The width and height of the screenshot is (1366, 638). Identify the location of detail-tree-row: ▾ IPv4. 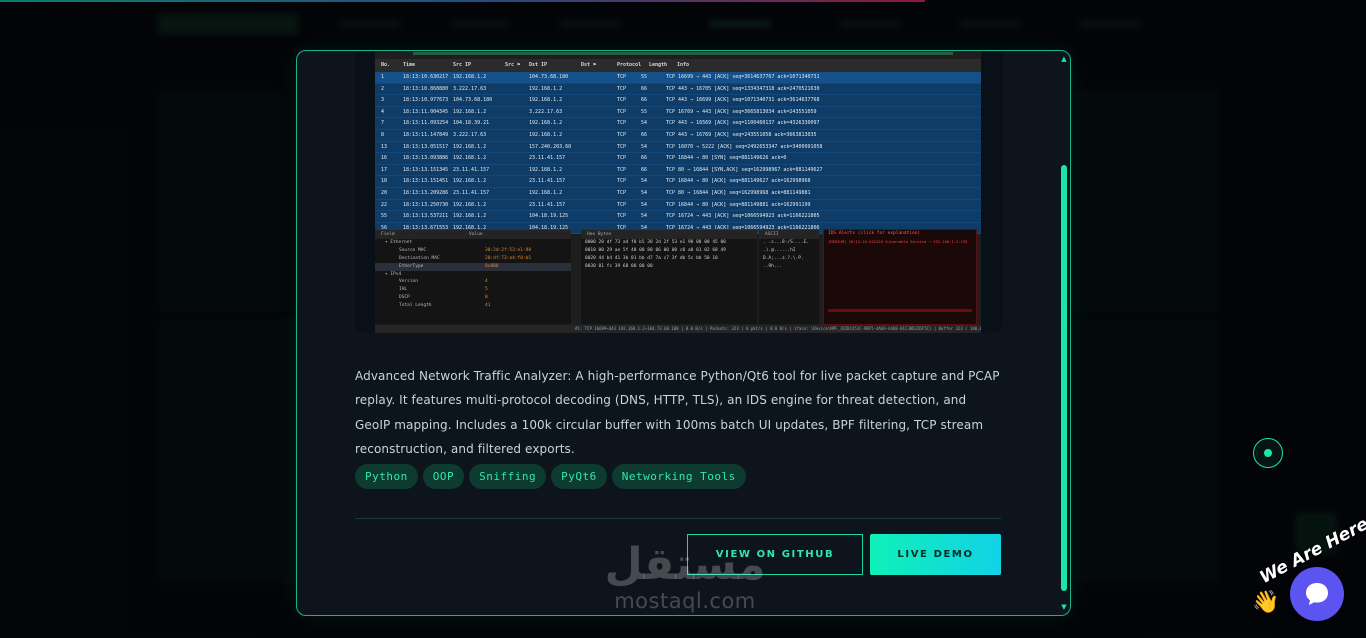
(473, 275).